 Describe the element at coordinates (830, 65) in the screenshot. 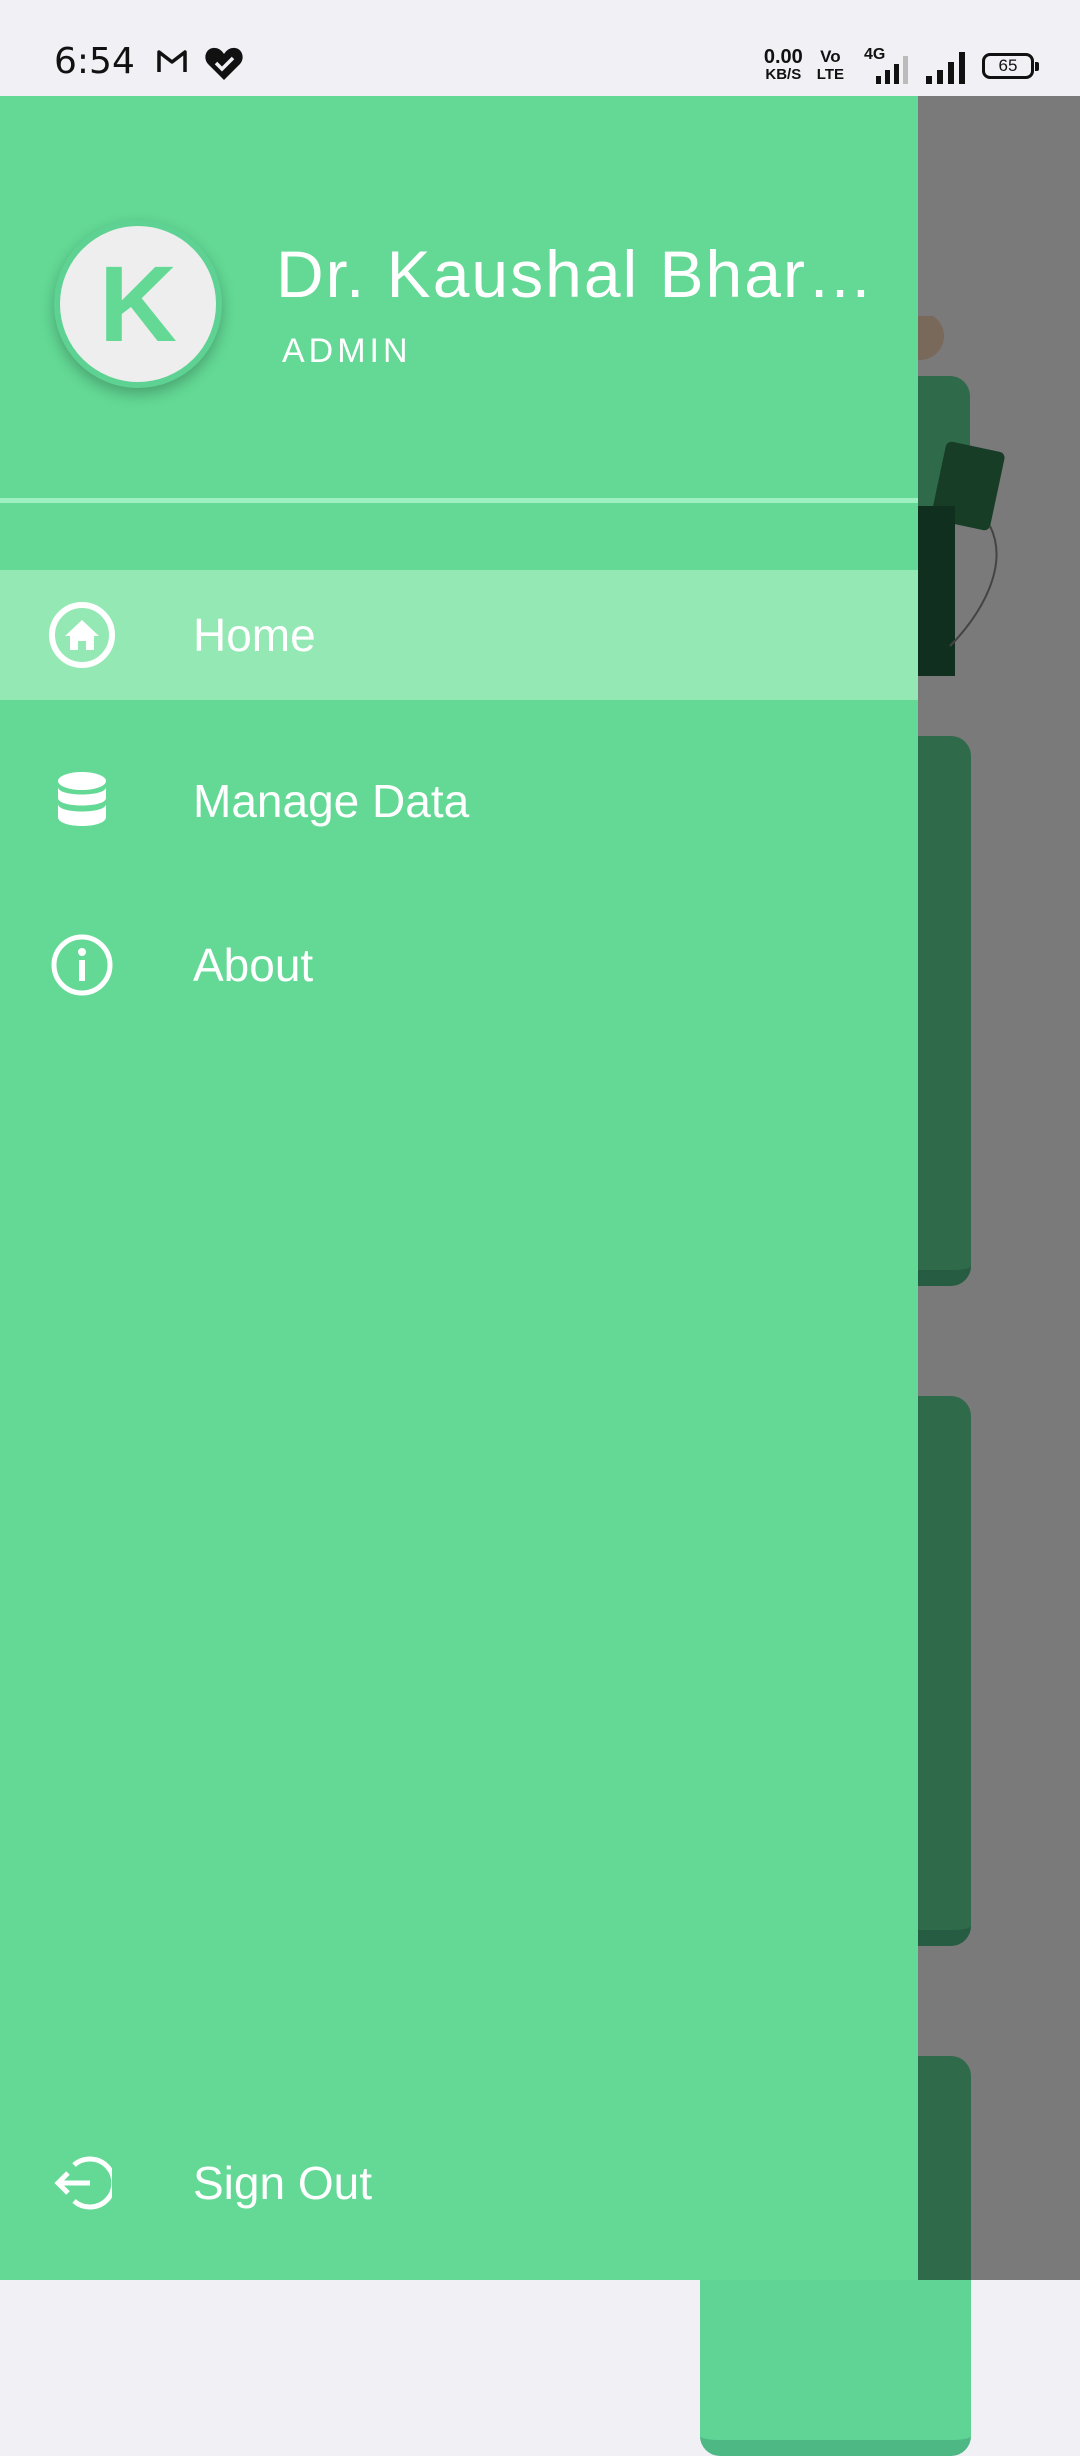

I see `volte-indicator: Vo LTE` at that location.